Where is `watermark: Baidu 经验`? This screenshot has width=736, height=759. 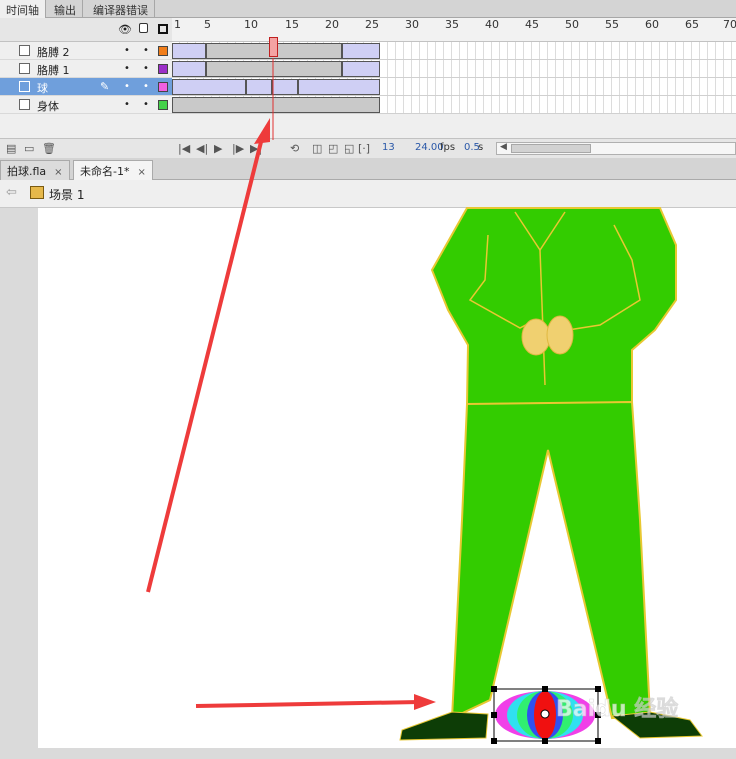
watermark: Baidu 经验 is located at coordinates (617, 709).